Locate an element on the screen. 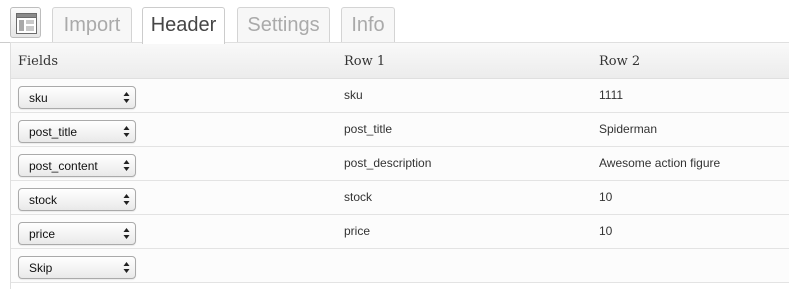  field-select-value: post_content is located at coordinates (63, 166).